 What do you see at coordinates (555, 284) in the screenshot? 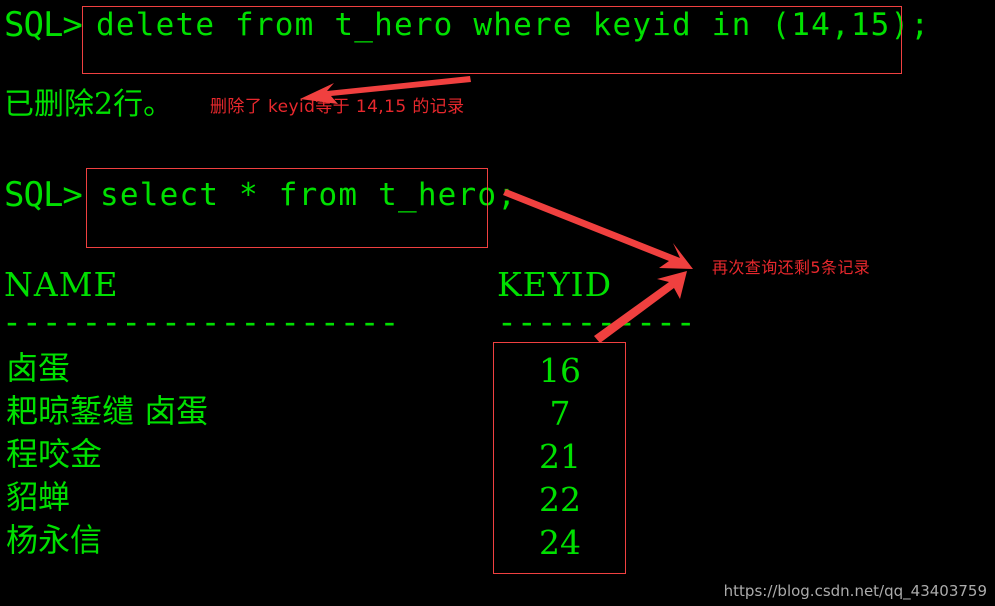
I see `column-header-keyid: KEYID` at bounding box center [555, 284].